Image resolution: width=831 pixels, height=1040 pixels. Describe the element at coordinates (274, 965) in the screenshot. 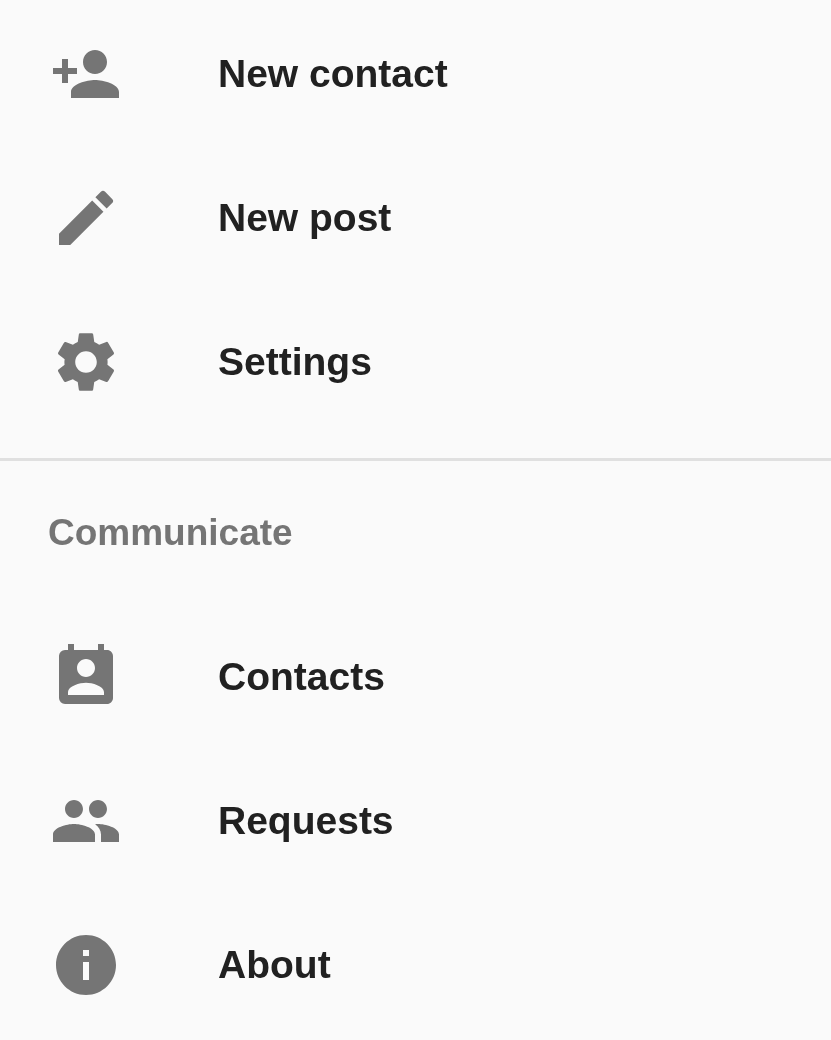

I see `menu-item: About` at that location.